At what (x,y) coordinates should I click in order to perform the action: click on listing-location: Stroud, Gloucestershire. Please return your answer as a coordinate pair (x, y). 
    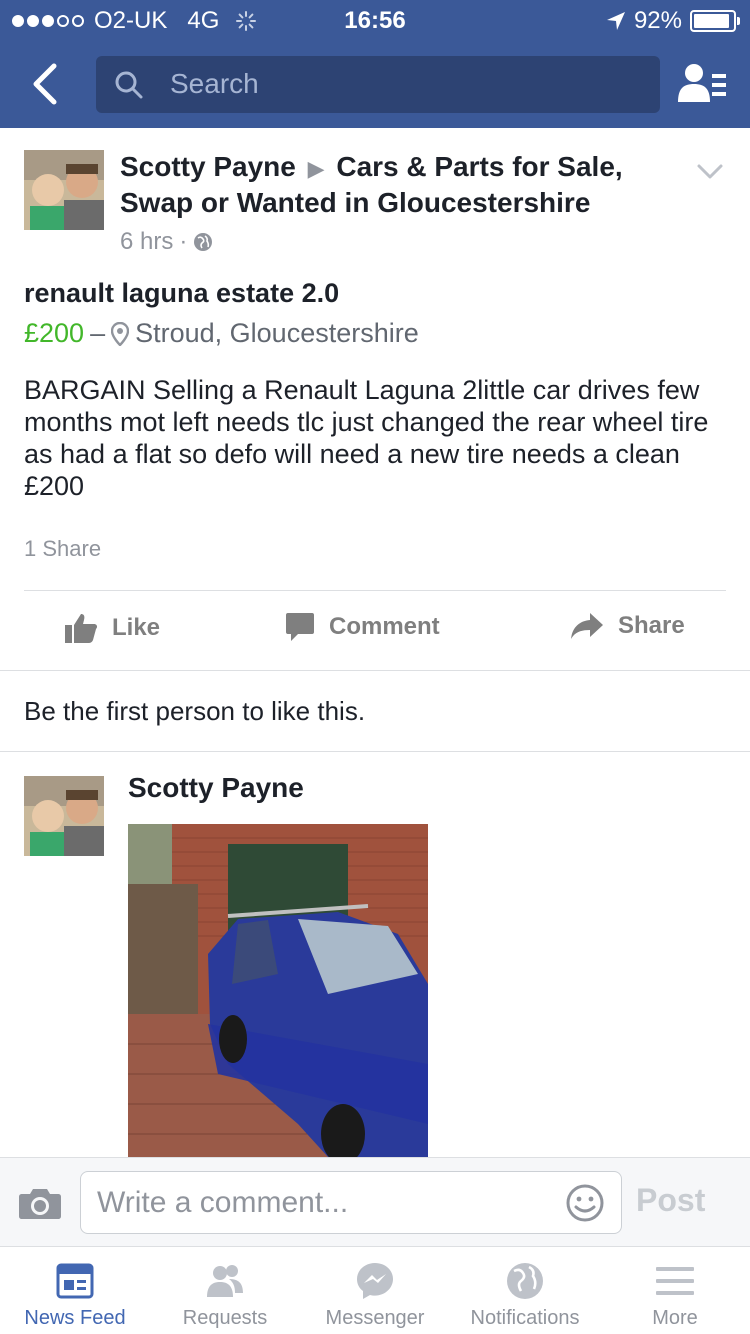
    Looking at the image, I should click on (277, 333).